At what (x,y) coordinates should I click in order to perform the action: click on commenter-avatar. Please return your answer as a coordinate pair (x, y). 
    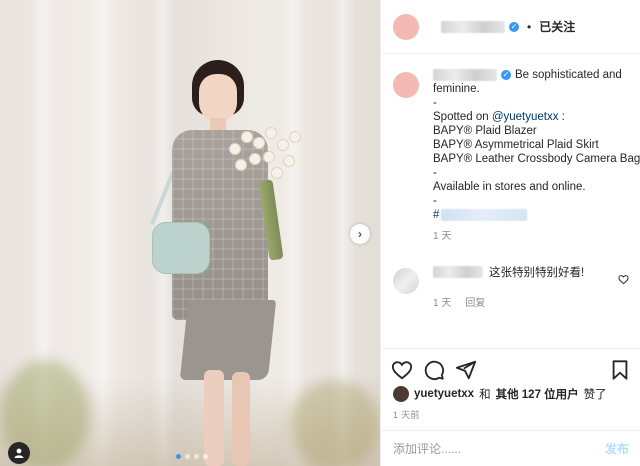
    Looking at the image, I should click on (406, 281).